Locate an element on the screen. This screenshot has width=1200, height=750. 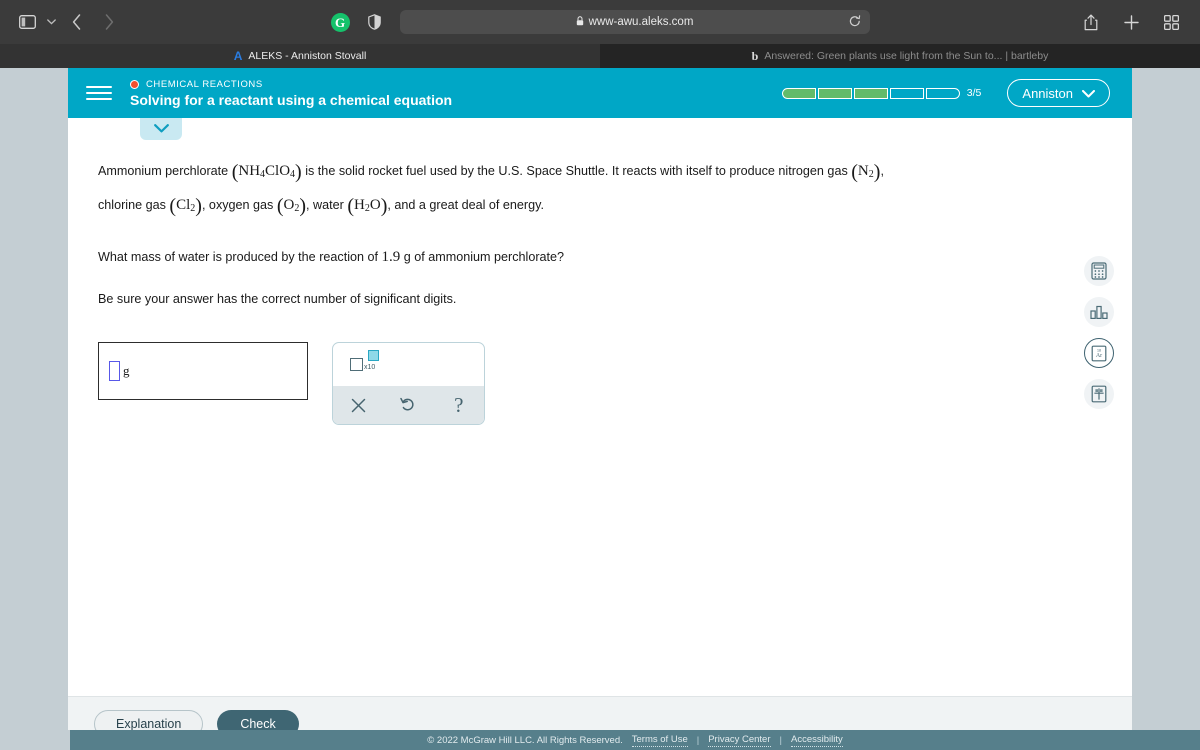
back-arrow-icon is located at coordinates (77, 22).